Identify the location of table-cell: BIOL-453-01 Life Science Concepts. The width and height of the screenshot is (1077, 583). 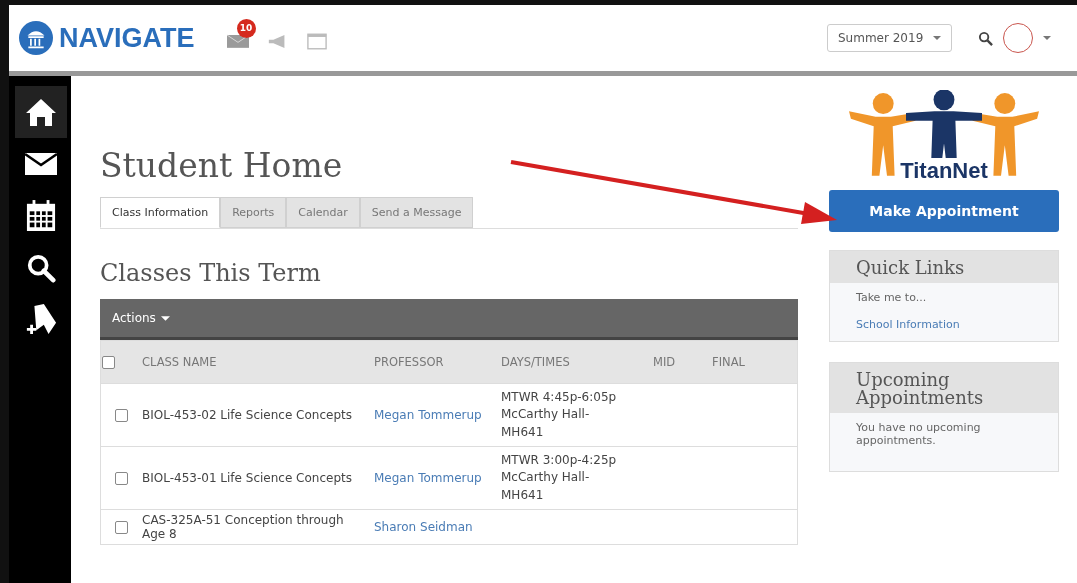
(257, 478).